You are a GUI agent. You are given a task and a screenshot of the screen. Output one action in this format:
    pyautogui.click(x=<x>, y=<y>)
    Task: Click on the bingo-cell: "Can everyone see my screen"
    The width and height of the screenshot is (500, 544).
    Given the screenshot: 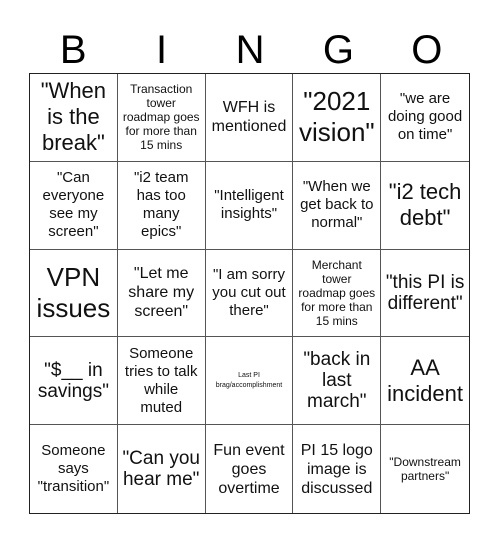 What is the action you would take?
    pyautogui.click(x=74, y=205)
    